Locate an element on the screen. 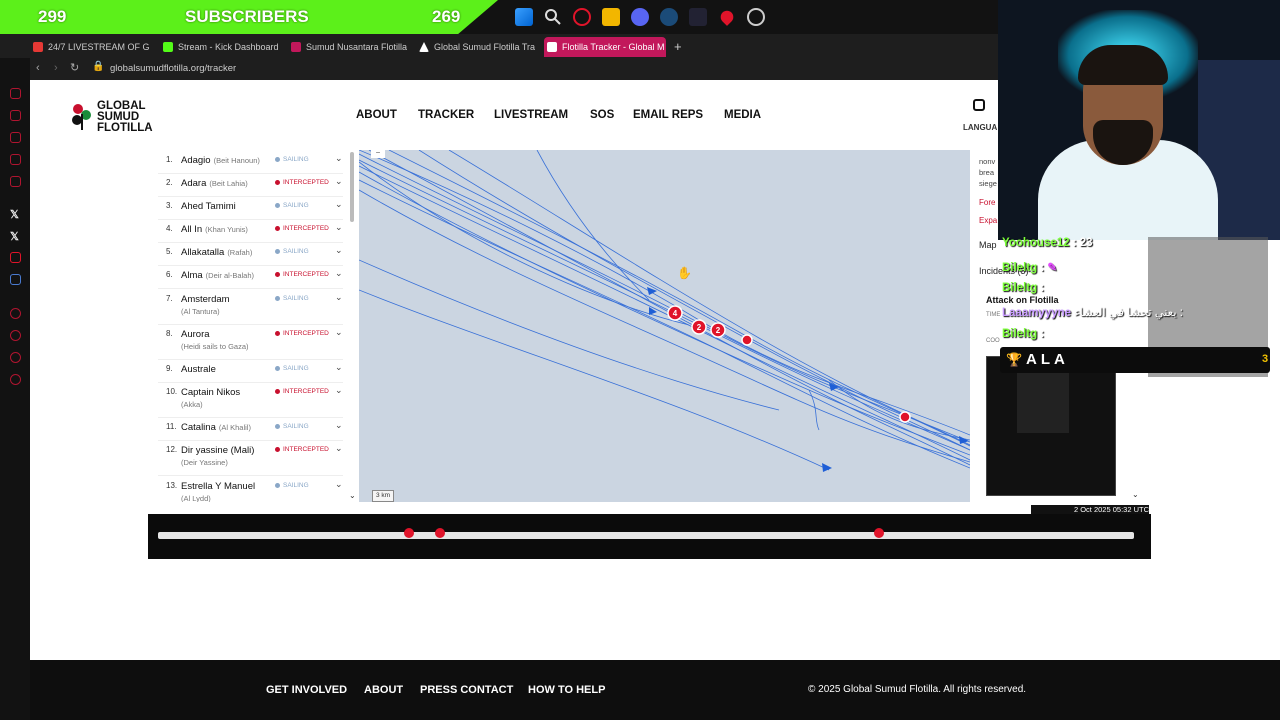  chat-message: Laaamyyyne يعني تحشا في العشاء : is located at coordinates (1092, 313).